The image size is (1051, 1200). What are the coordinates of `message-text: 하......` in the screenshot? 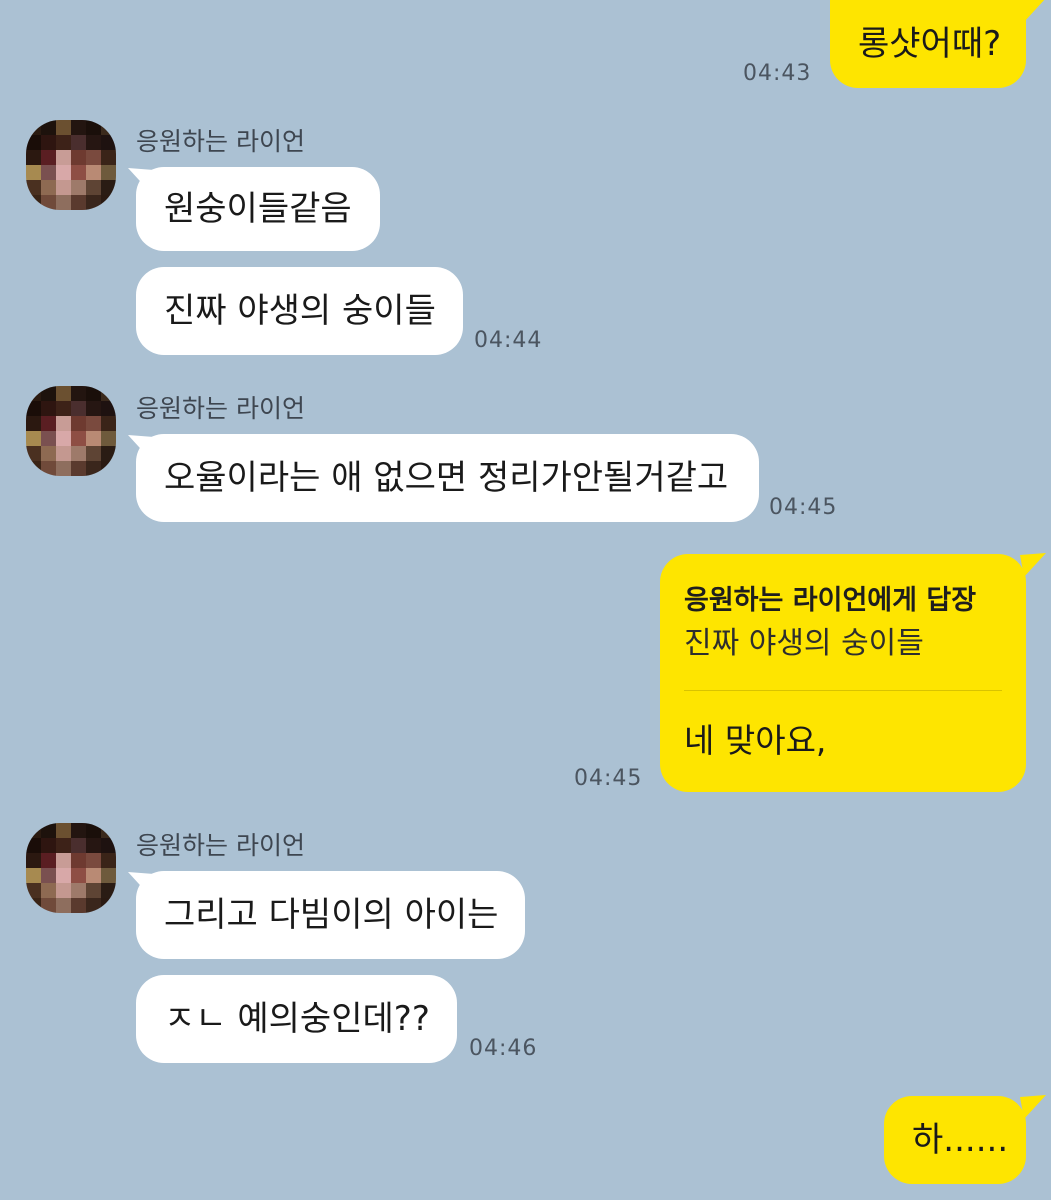 It's located at (960, 1140).